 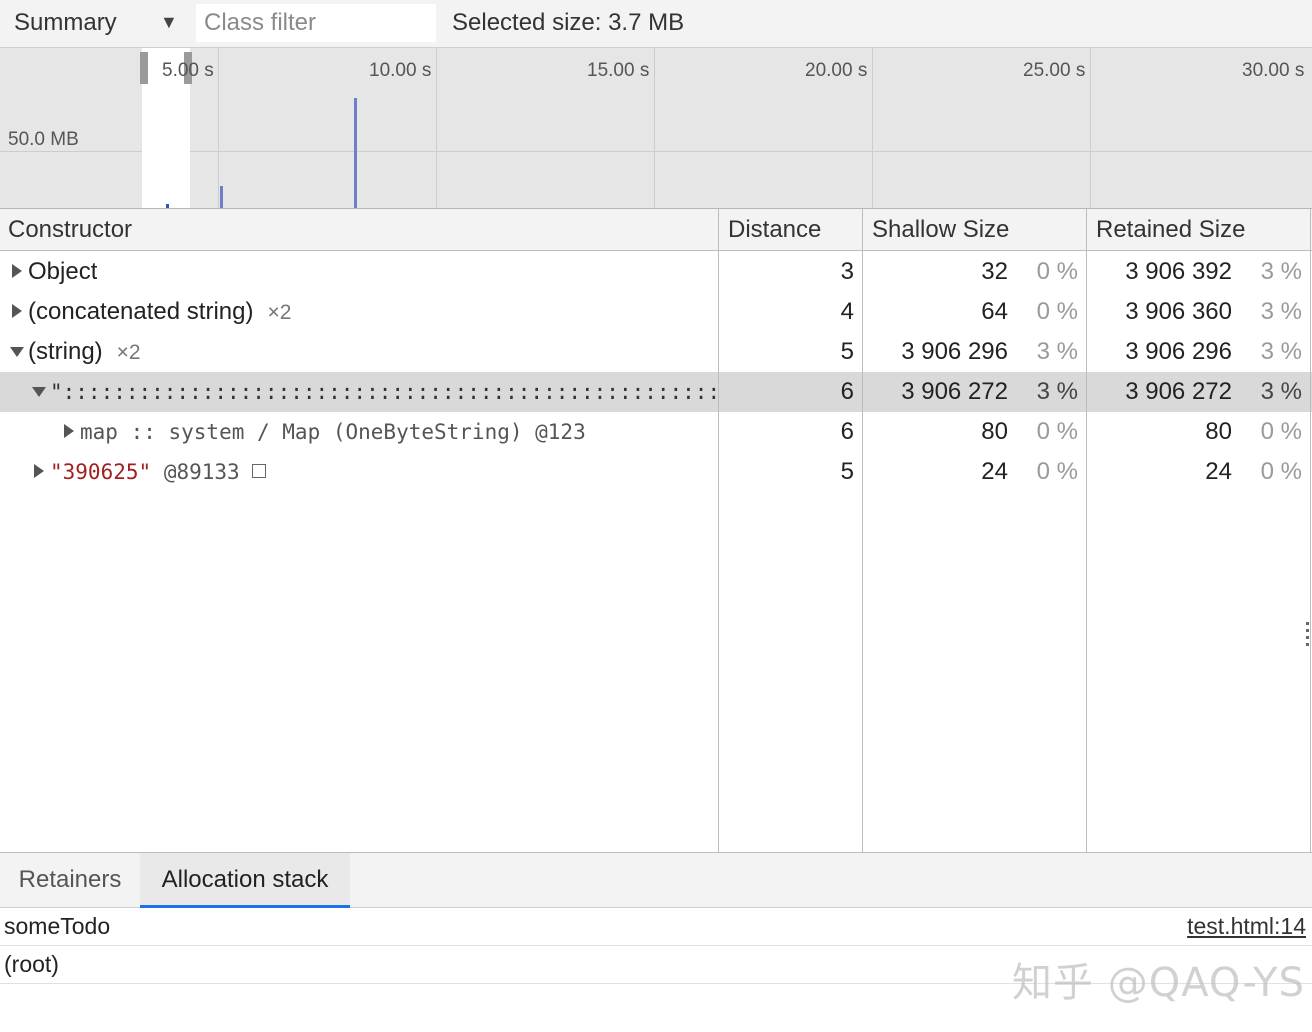 What do you see at coordinates (70, 880) in the screenshot?
I see `tab-retainers: Retainers` at bounding box center [70, 880].